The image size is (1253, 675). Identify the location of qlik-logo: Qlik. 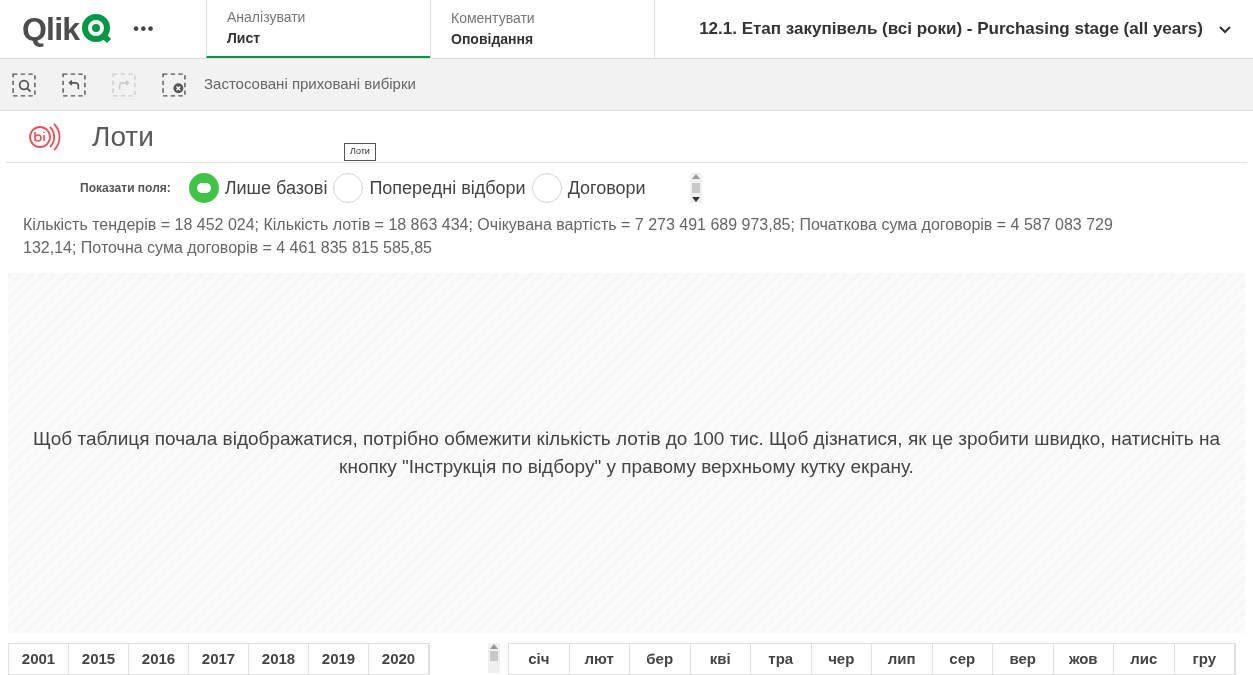
(68, 29).